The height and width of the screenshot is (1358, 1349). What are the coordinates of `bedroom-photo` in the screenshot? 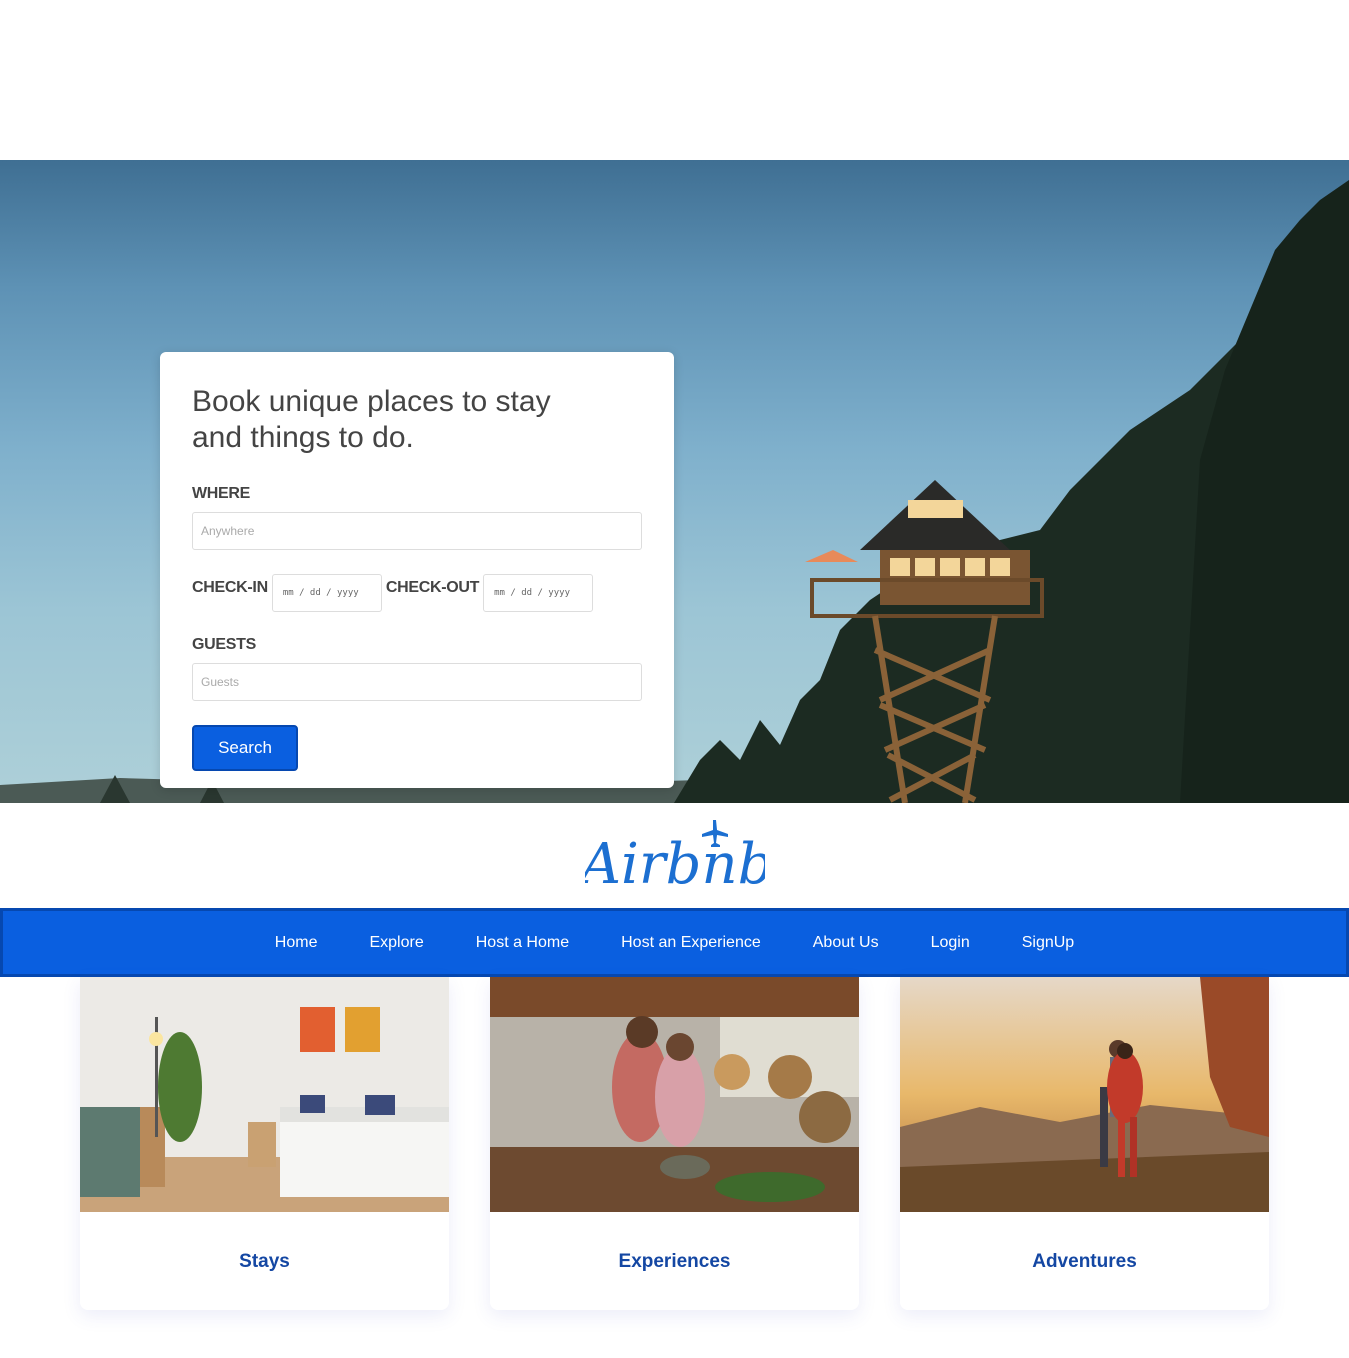 It's located at (264, 1094).